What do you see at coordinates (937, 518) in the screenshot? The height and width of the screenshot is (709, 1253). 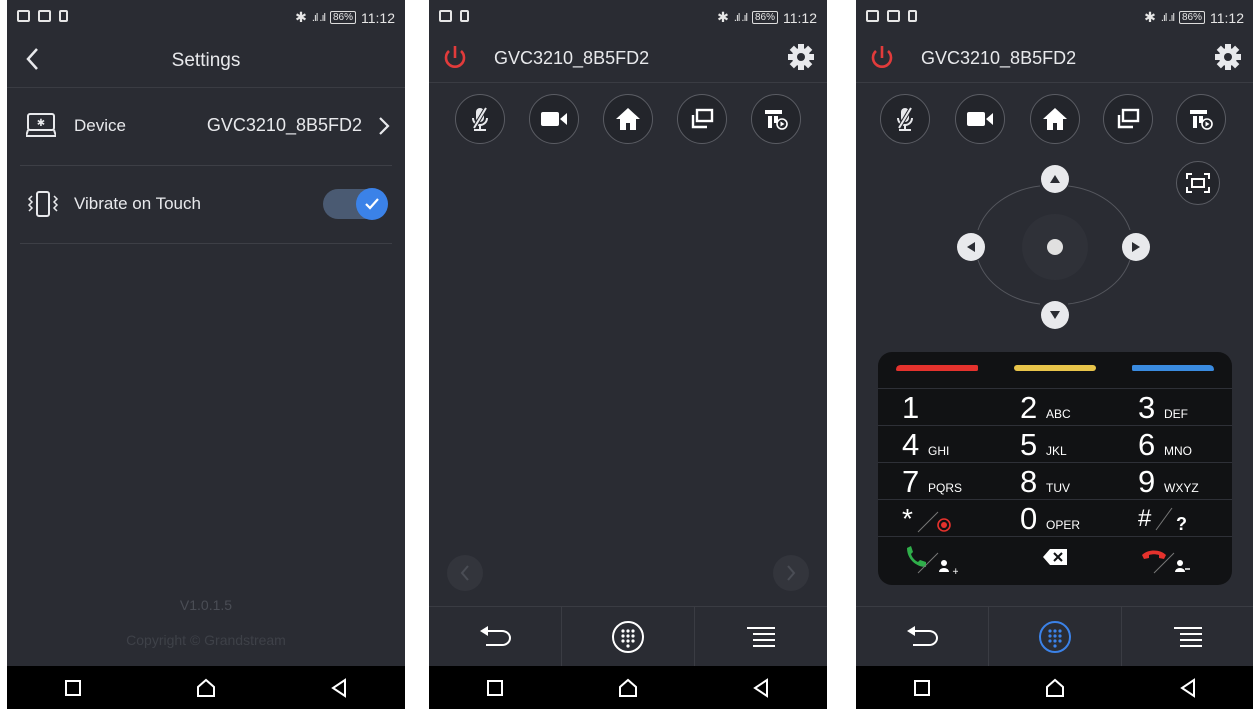 I see `key-star: *` at bounding box center [937, 518].